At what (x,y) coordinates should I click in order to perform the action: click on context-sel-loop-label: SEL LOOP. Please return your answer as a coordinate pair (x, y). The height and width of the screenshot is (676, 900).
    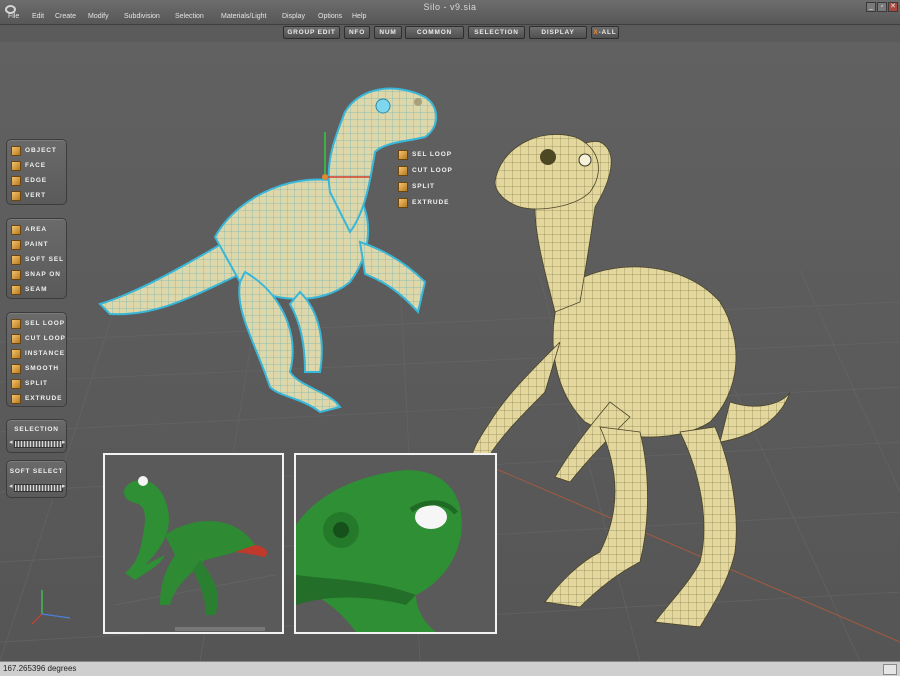
    Looking at the image, I should click on (432, 154).